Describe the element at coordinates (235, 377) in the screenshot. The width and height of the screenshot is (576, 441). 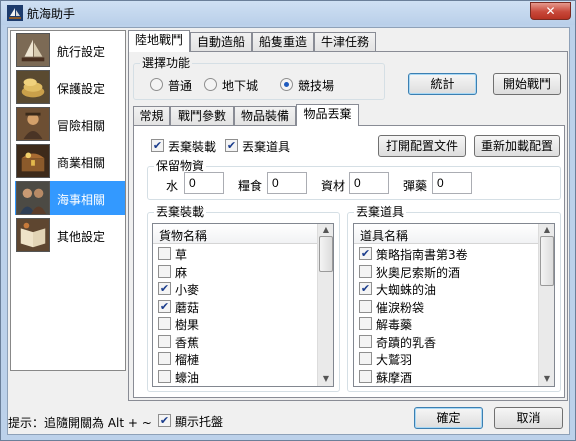
I see `list-item: 蠔油` at that location.